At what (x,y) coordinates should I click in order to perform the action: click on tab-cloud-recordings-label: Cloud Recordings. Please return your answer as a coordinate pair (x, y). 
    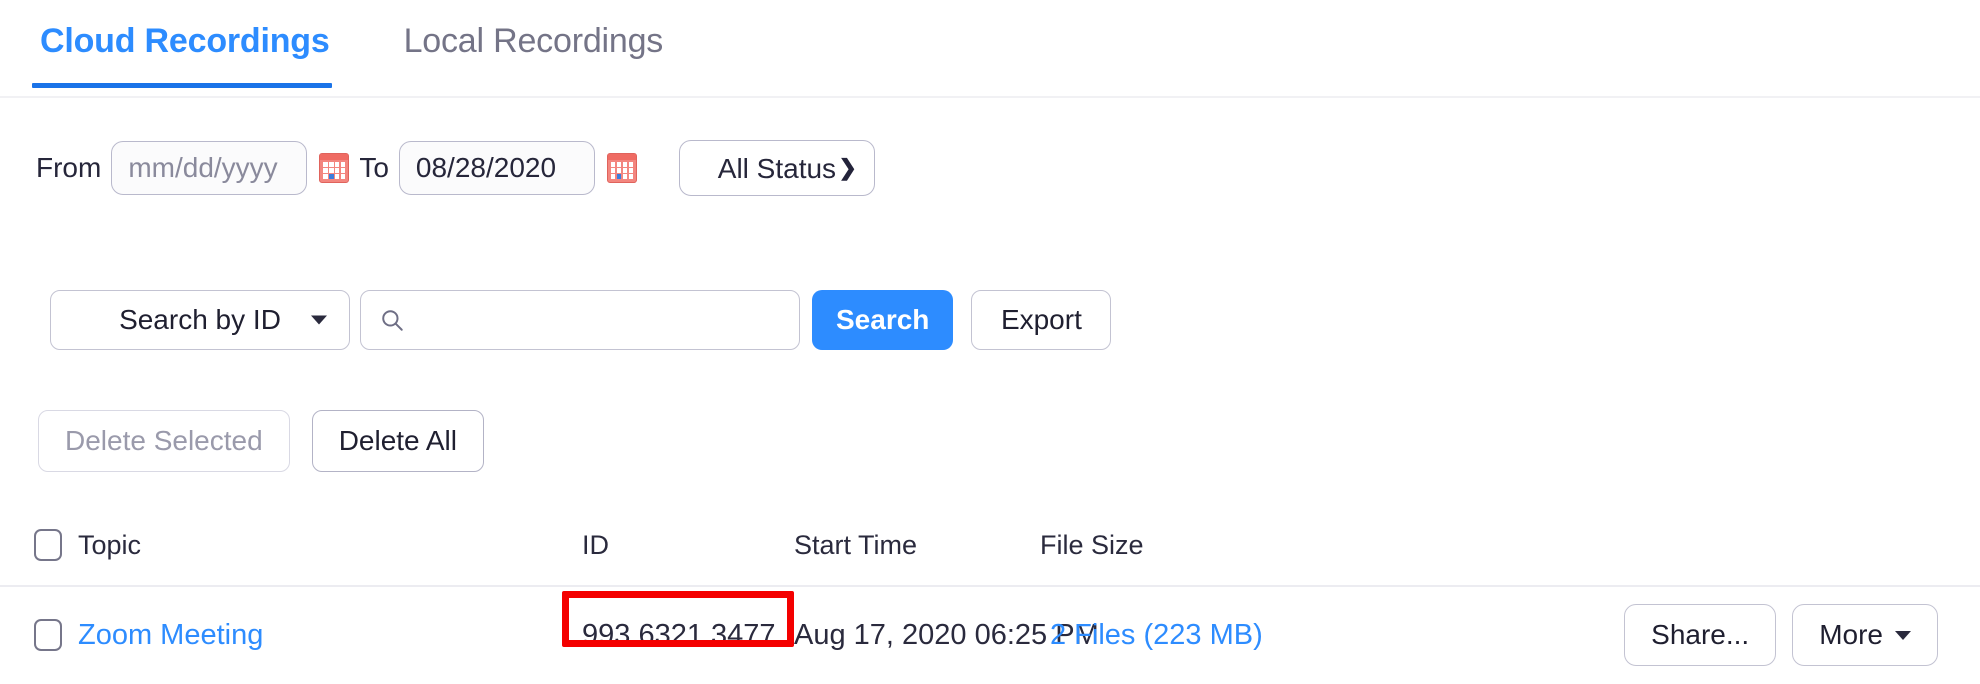
    Looking at the image, I should click on (185, 41).